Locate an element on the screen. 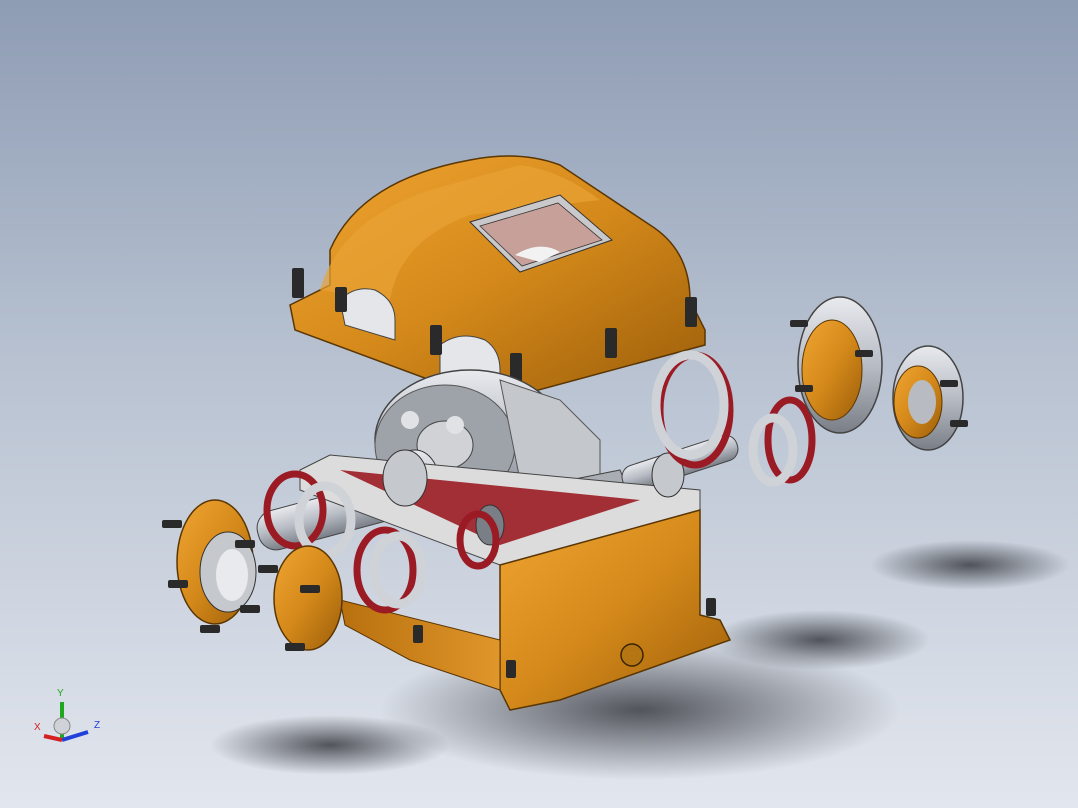 The image size is (1078, 808). z-axis-label: Z is located at coordinates (97, 725).